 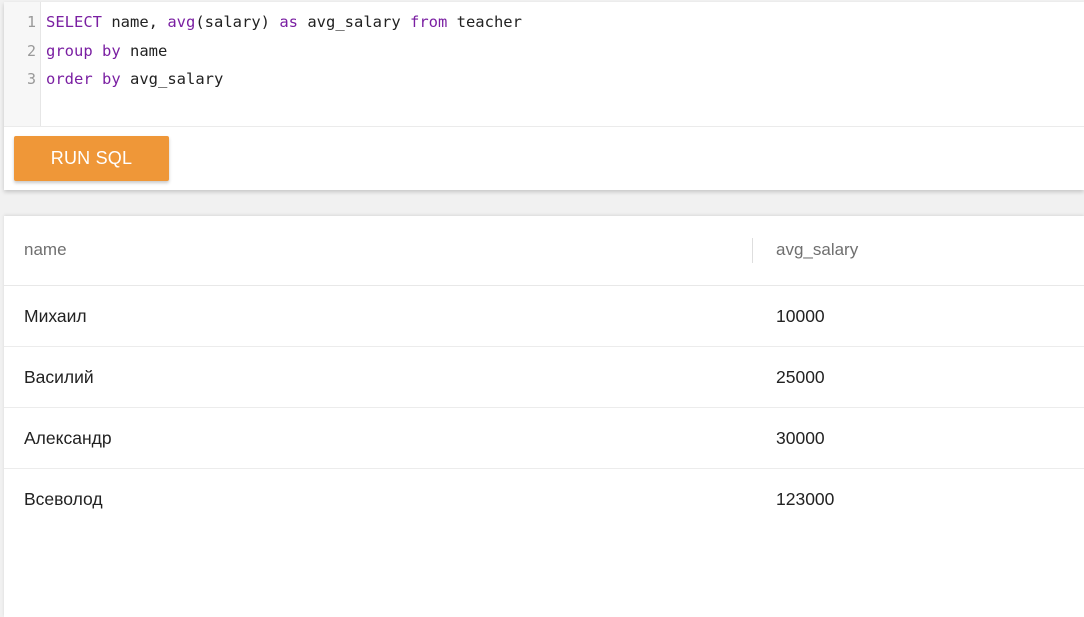 I want to click on table-header: name avg_salary, so click(x=544, y=251).